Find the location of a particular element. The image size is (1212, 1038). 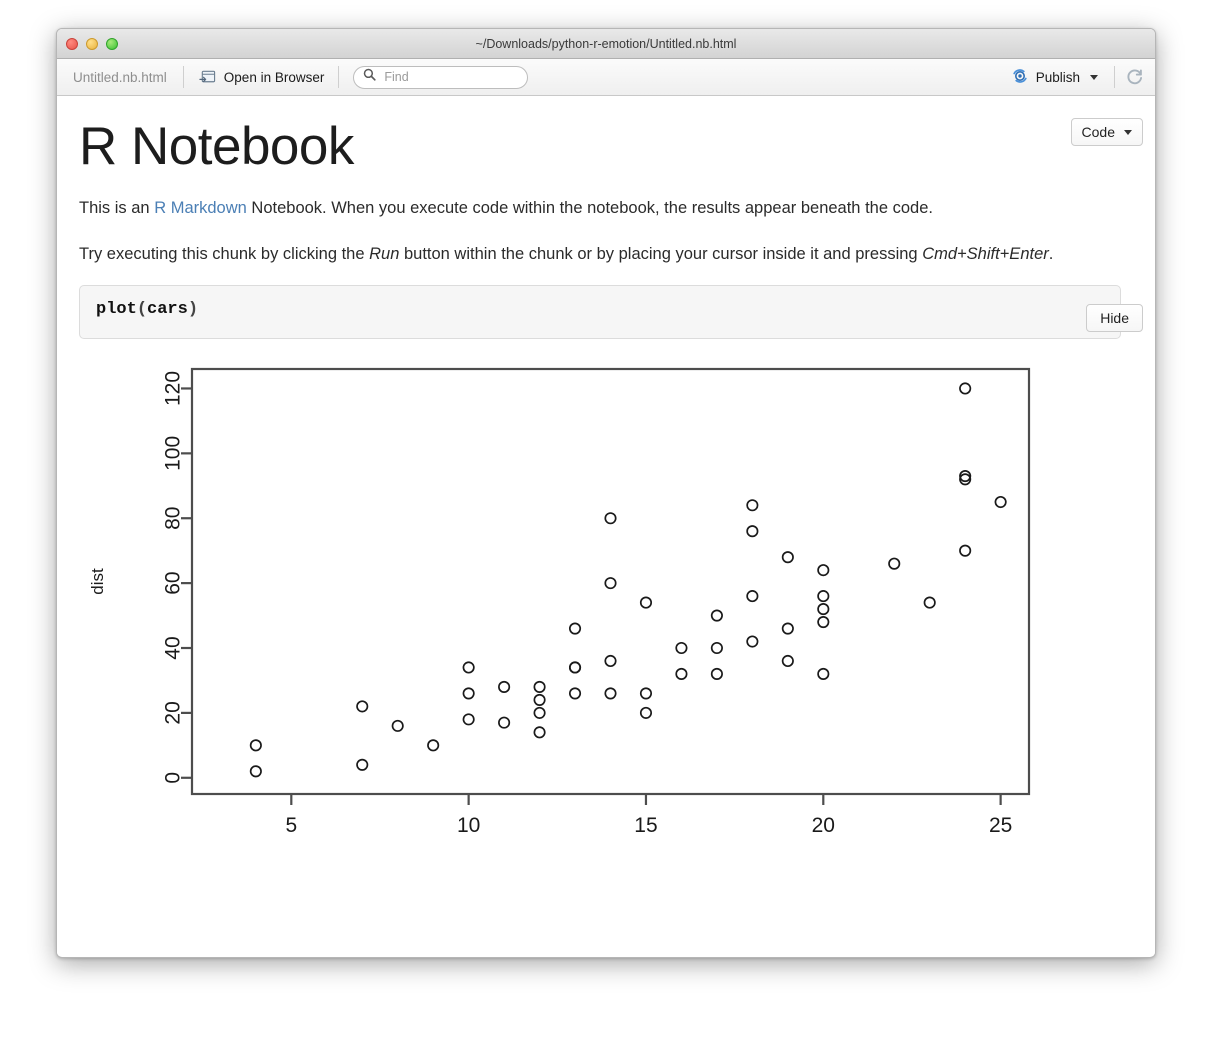

refresh-button is located at coordinates (1135, 77).